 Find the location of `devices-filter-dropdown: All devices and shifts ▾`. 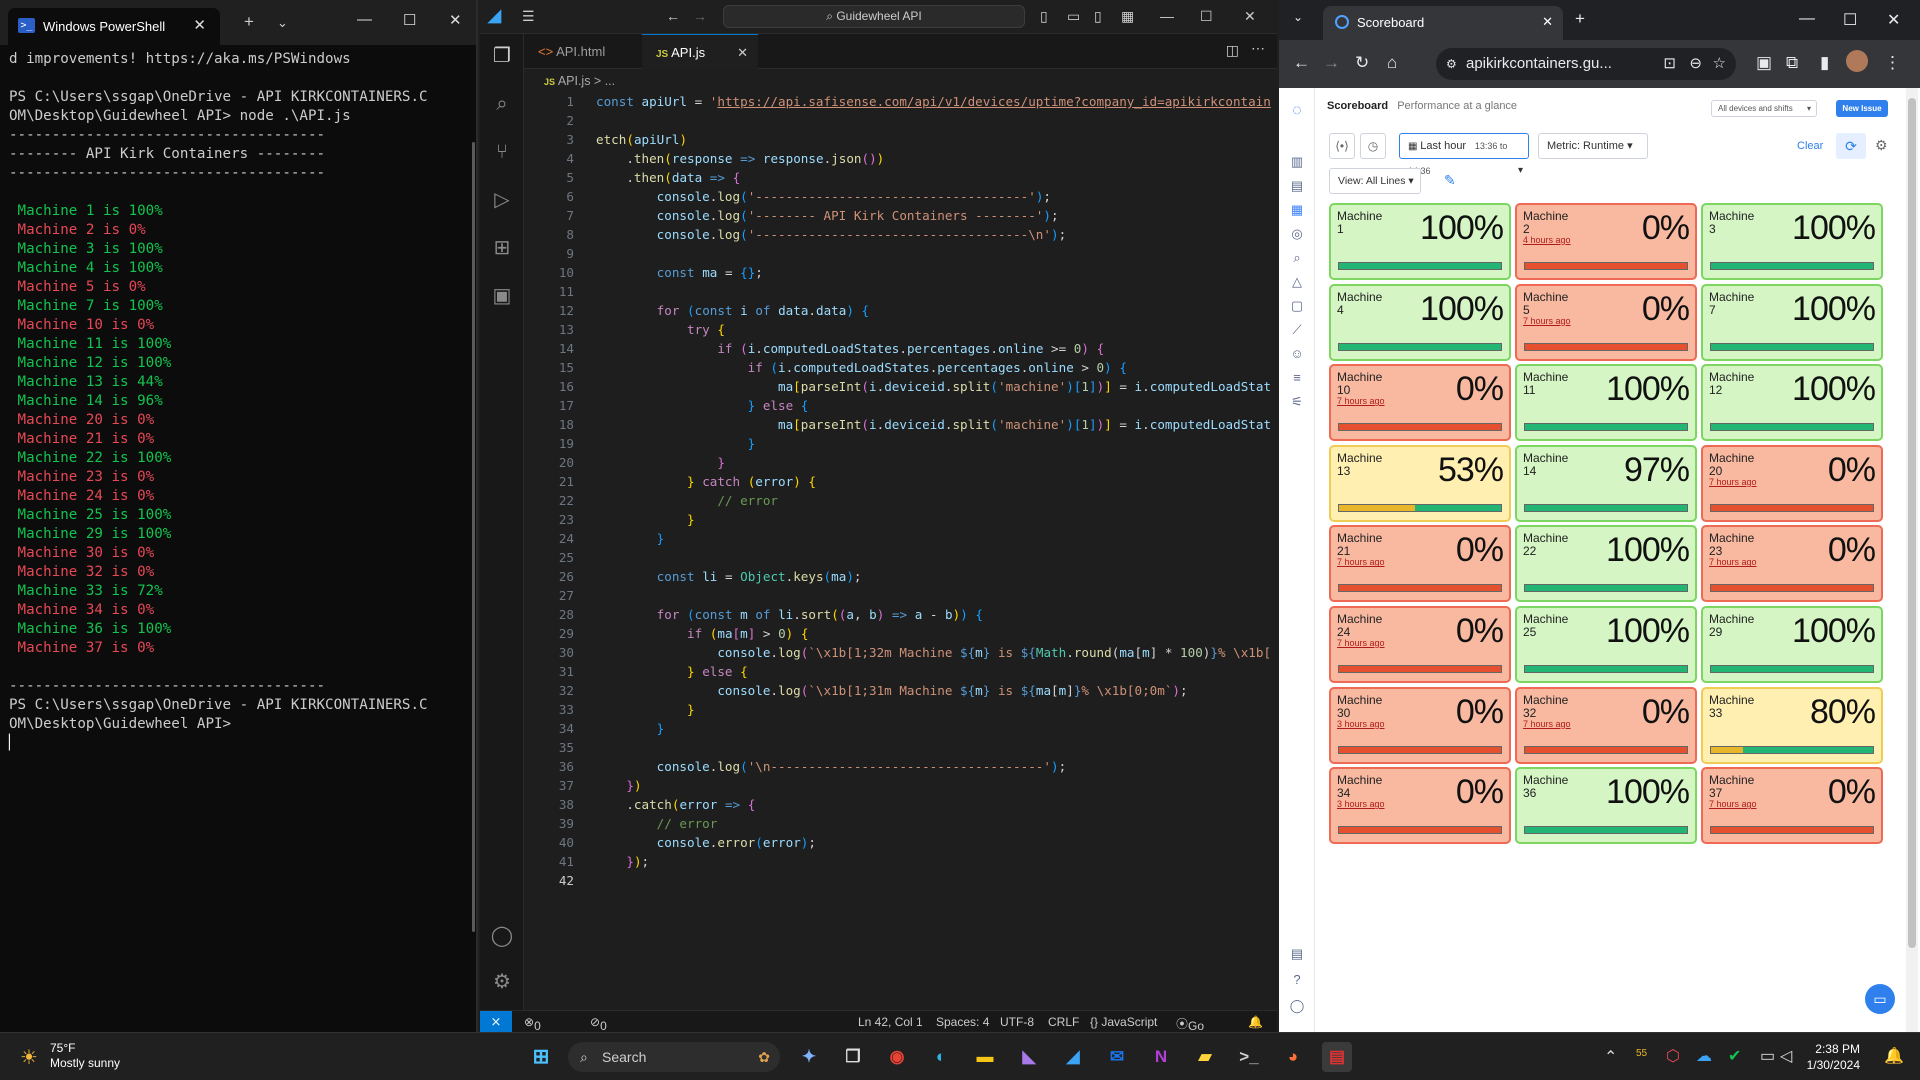

devices-filter-dropdown: All devices and shifts ▾ is located at coordinates (1764, 108).